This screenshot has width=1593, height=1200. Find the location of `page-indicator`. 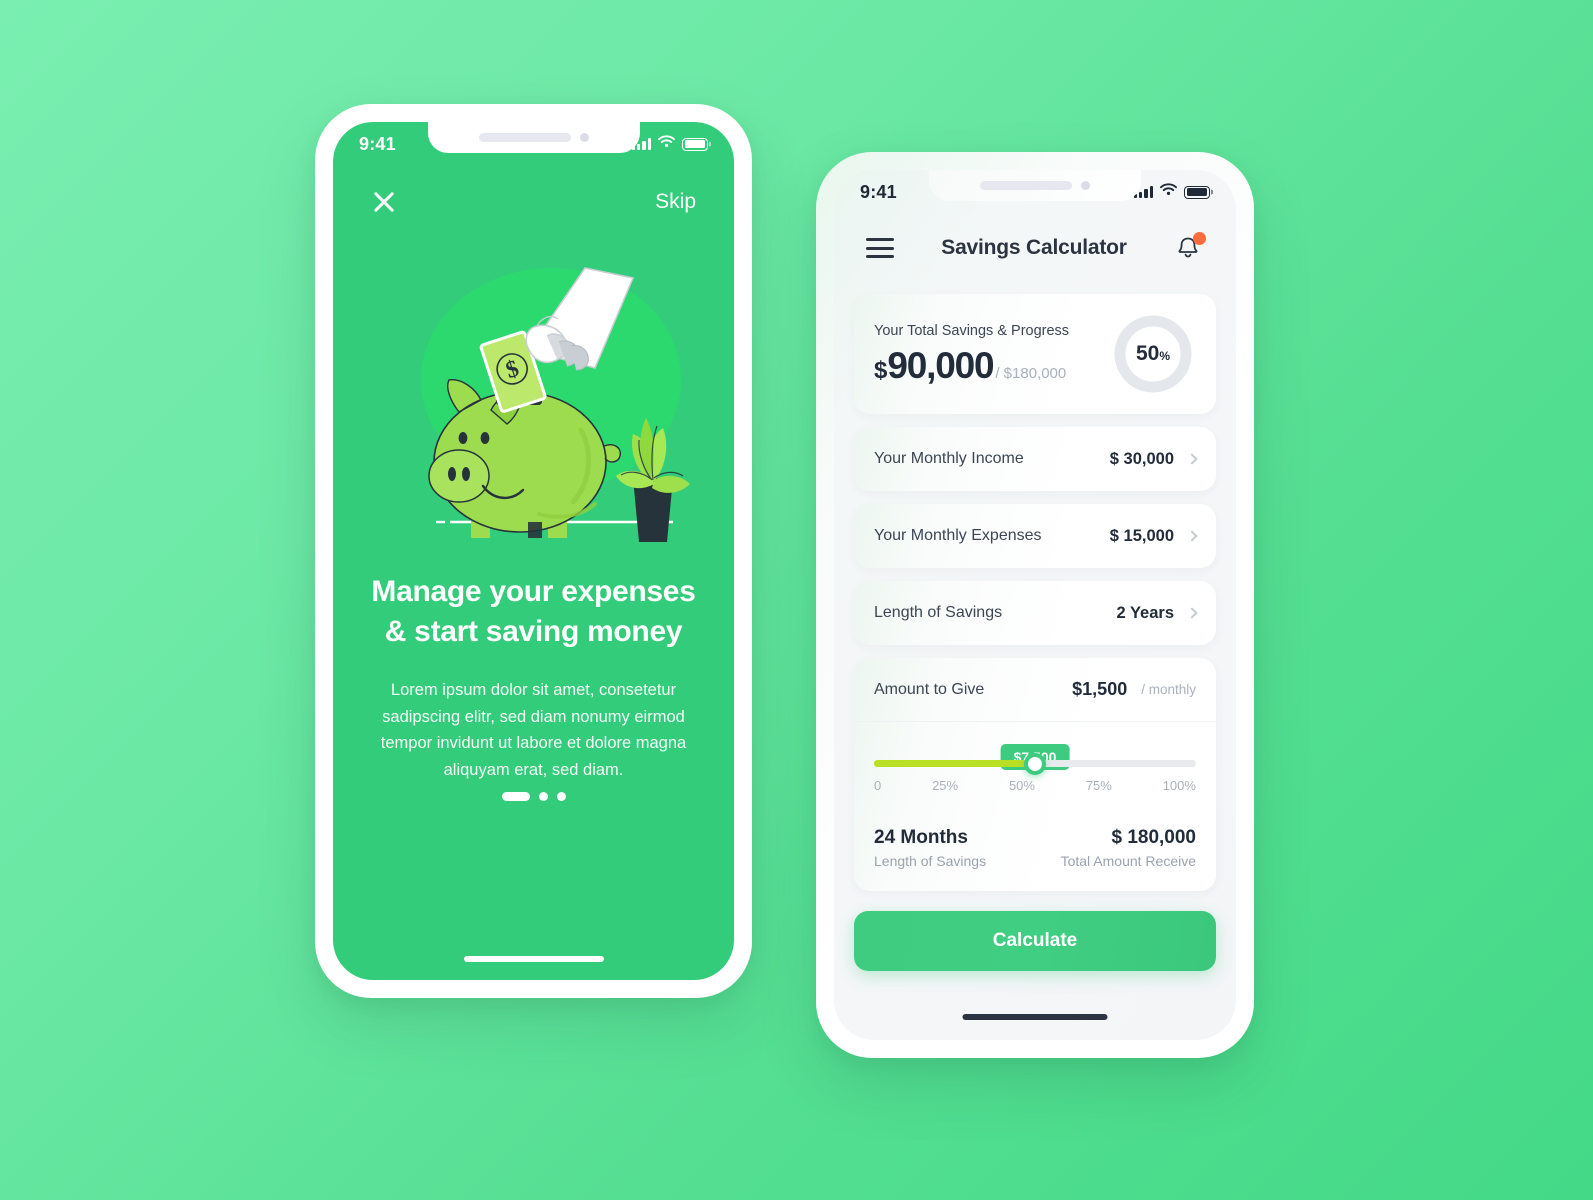

page-indicator is located at coordinates (533, 796).